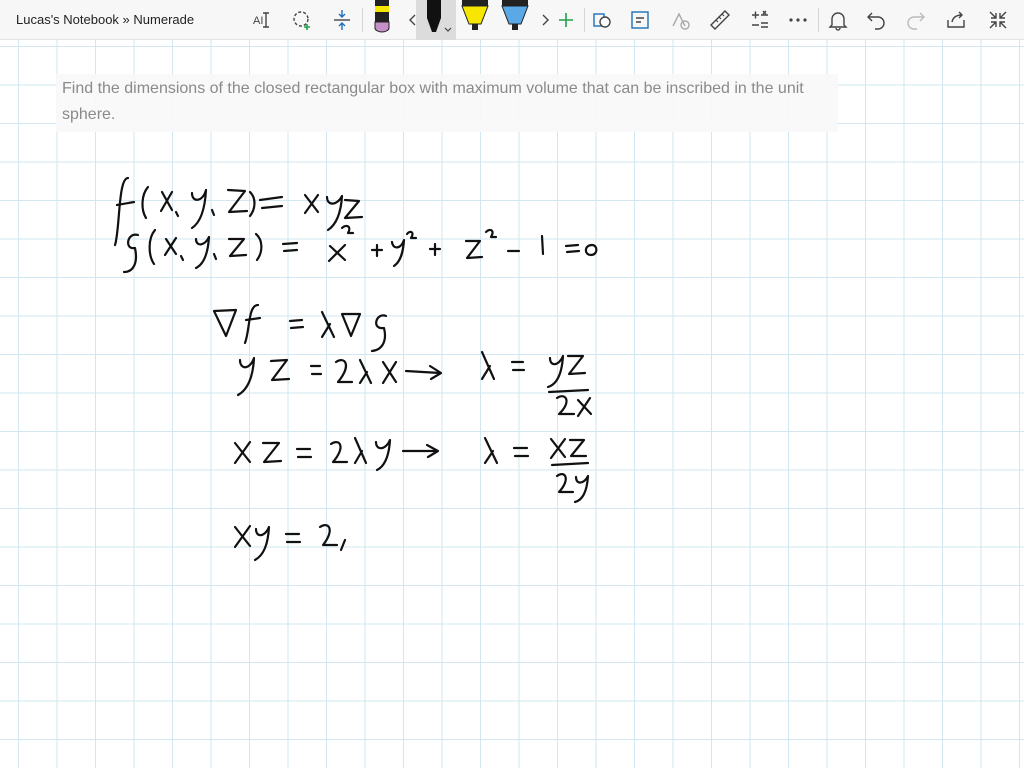 This screenshot has width=1024, height=768. What do you see at coordinates (342, 20) in the screenshot?
I see `add-space-icon` at bounding box center [342, 20].